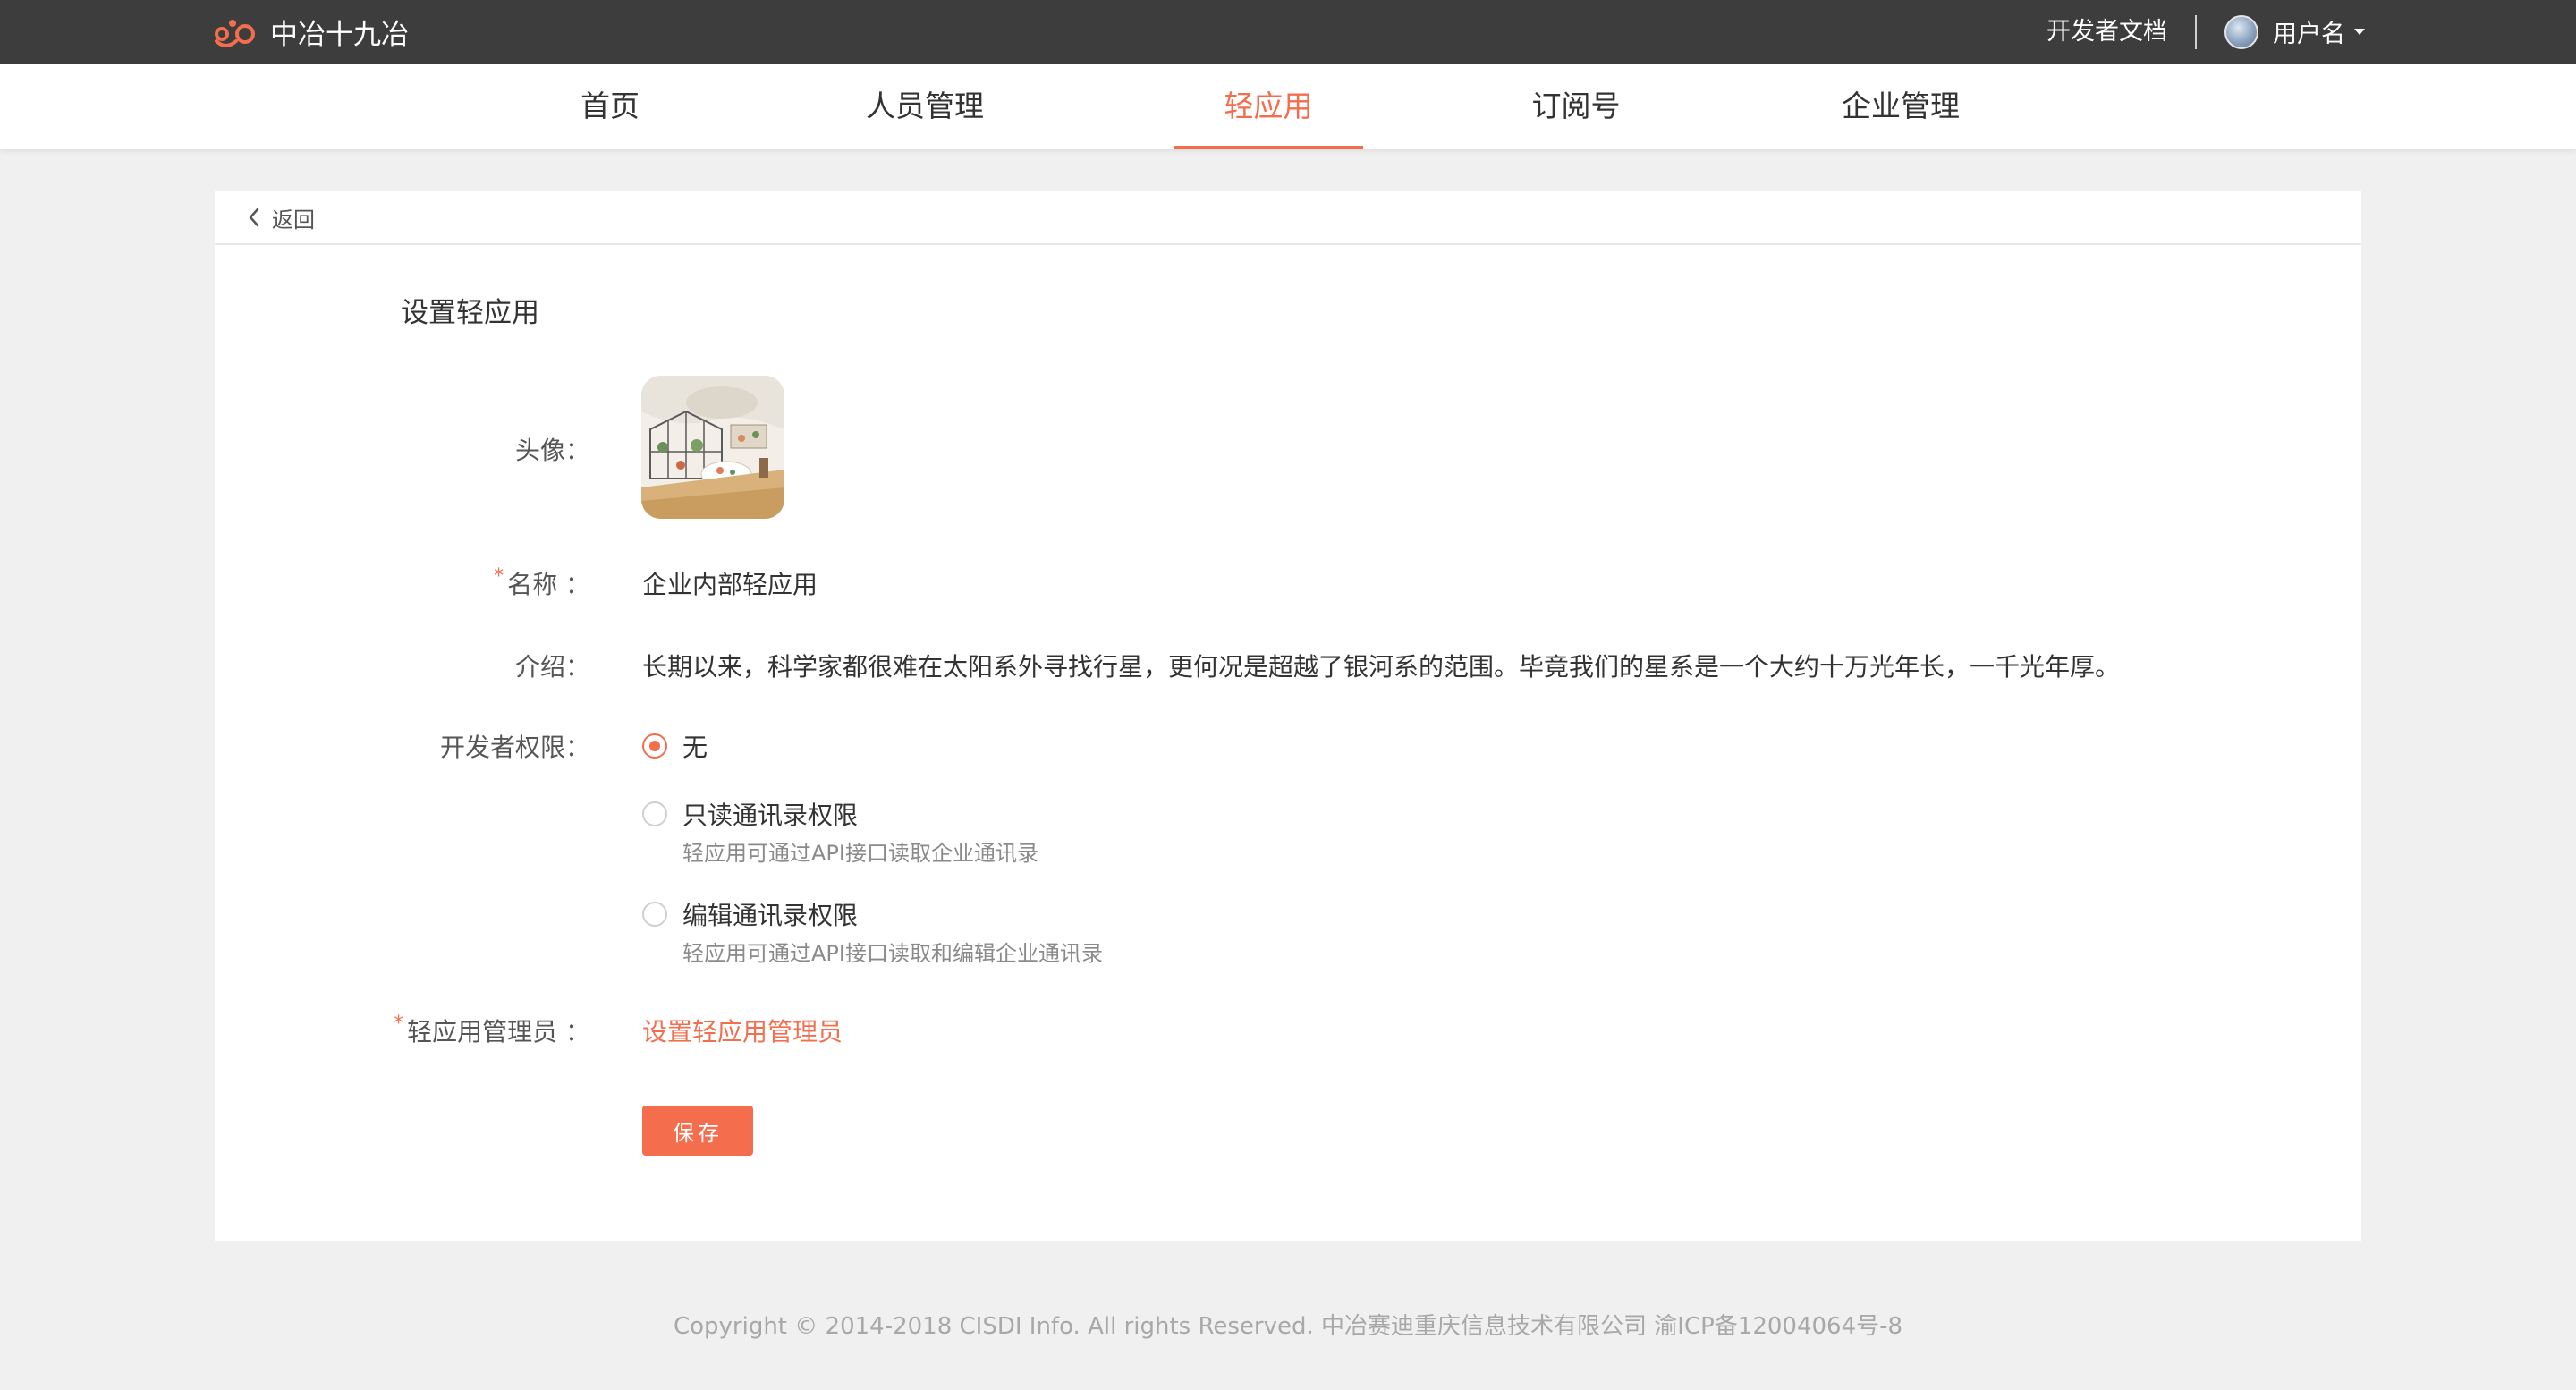 The height and width of the screenshot is (1390, 2576). What do you see at coordinates (2309, 34) in the screenshot?
I see `user-name: 用户名` at bounding box center [2309, 34].